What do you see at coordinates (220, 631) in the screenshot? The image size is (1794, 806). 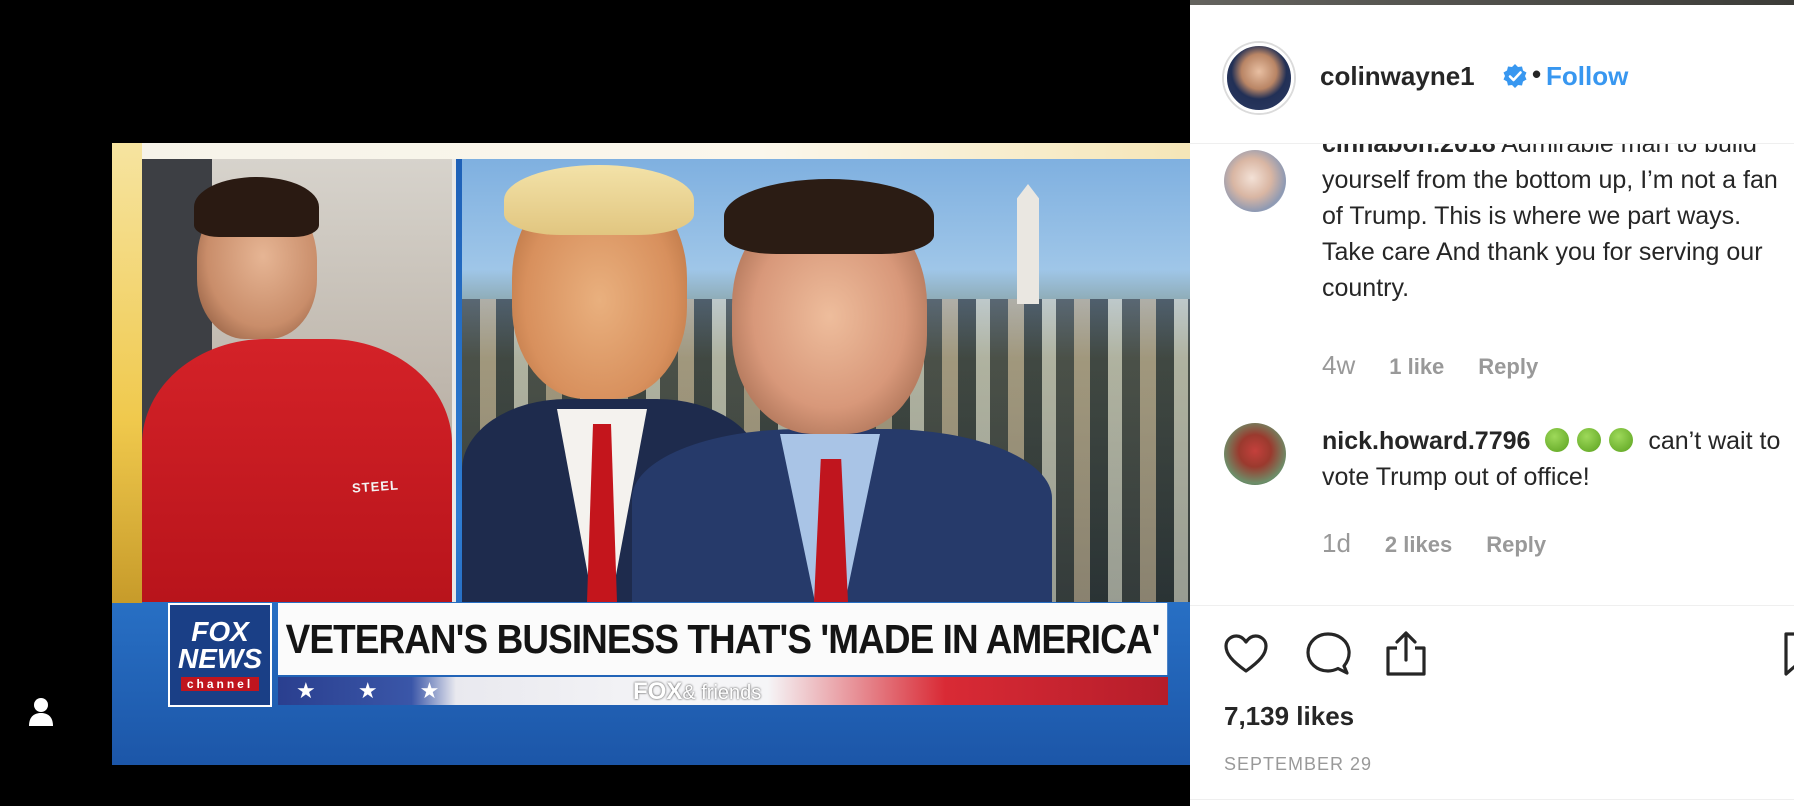 I see `network-logo-fox: FOX` at bounding box center [220, 631].